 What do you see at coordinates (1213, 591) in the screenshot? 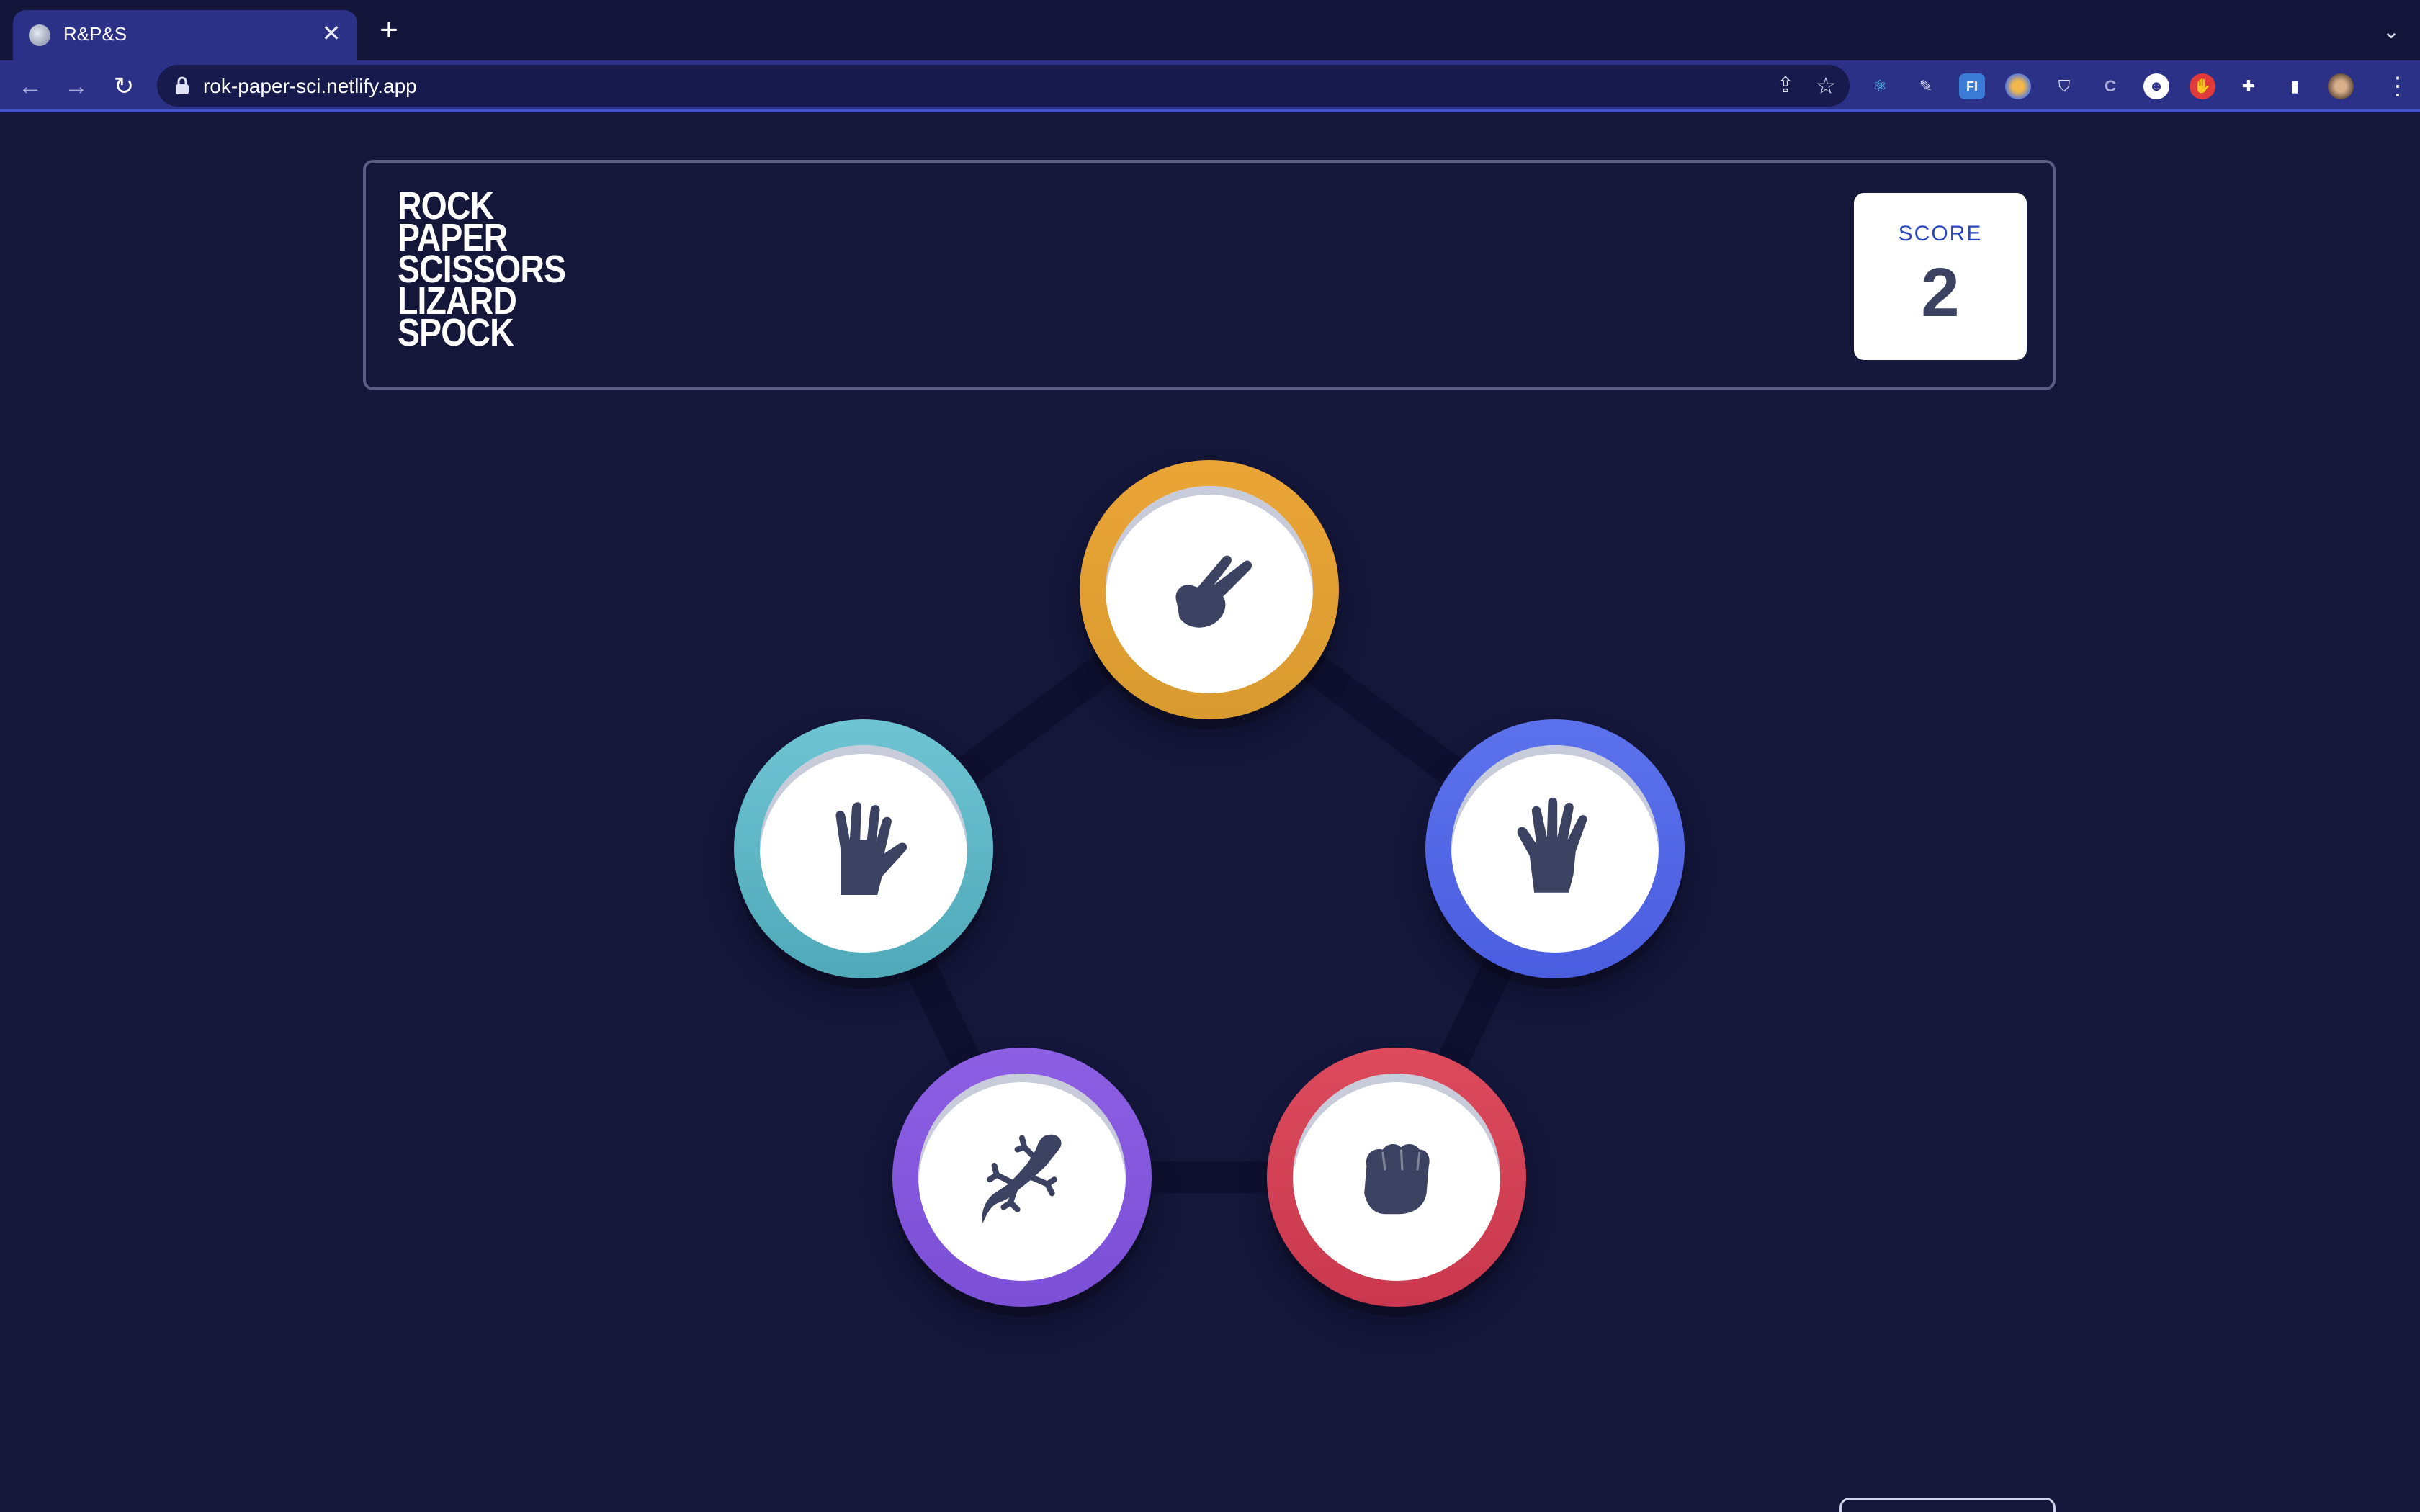
I see `scissors-hand-icon` at bounding box center [1213, 591].